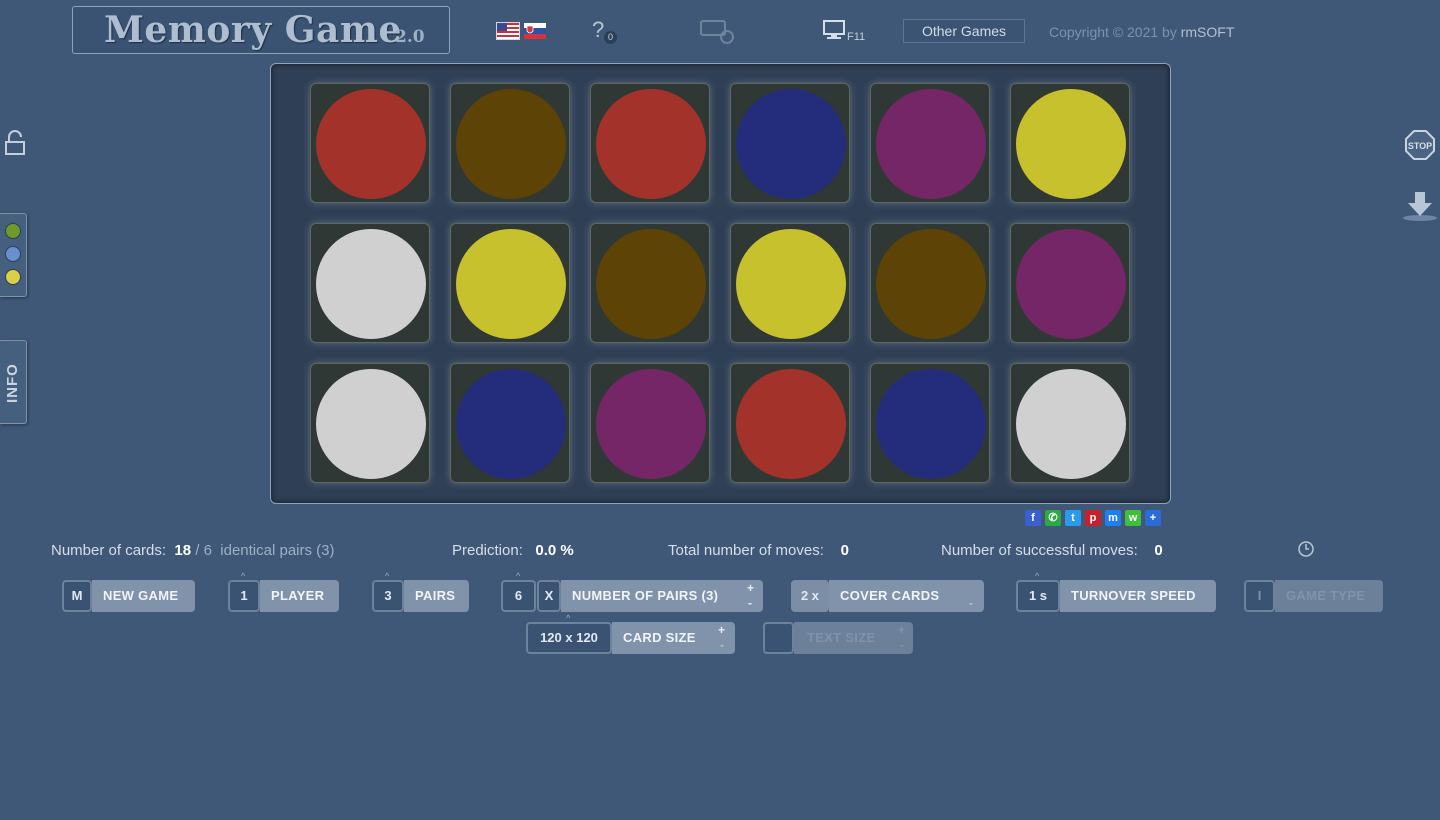  What do you see at coordinates (13, 382) in the screenshot?
I see `info-tab: INFO` at bounding box center [13, 382].